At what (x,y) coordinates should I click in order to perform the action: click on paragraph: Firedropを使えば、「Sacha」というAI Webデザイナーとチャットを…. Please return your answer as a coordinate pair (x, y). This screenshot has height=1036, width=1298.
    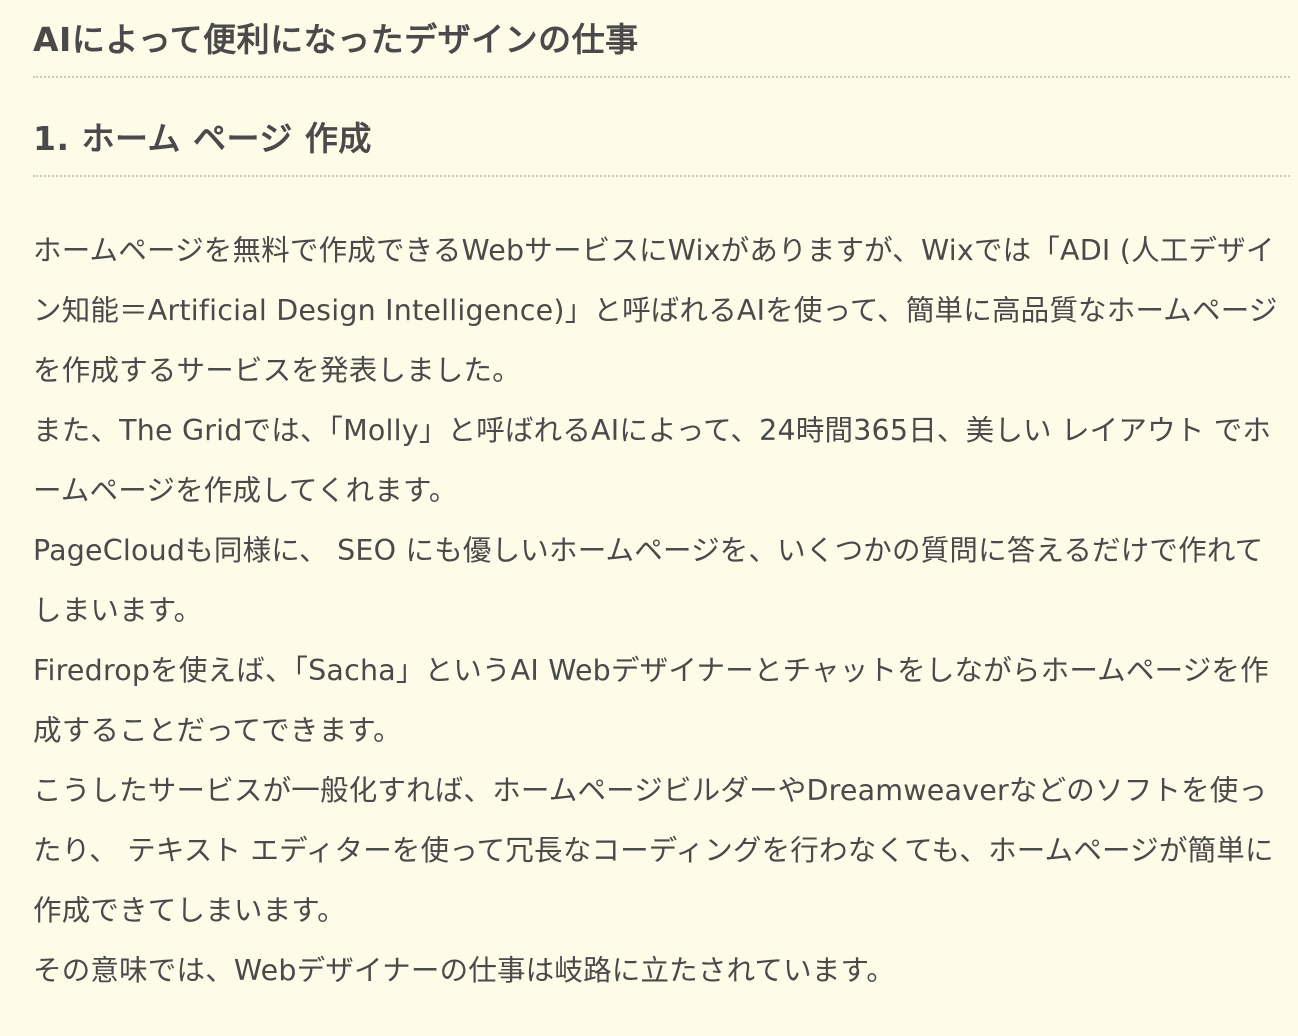
    Looking at the image, I should click on (651, 700).